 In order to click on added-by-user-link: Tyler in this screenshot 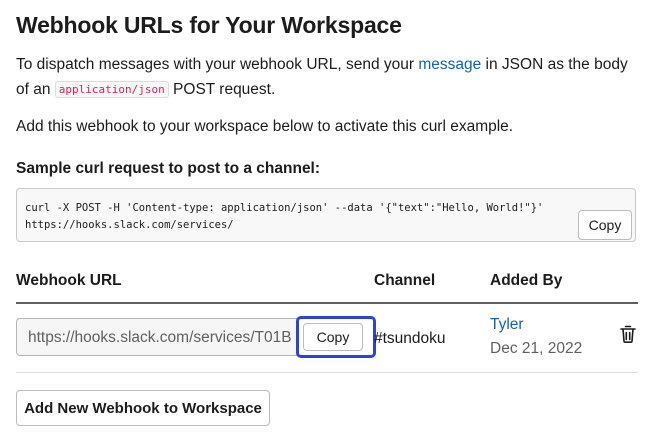, I will do `click(507, 325)`.